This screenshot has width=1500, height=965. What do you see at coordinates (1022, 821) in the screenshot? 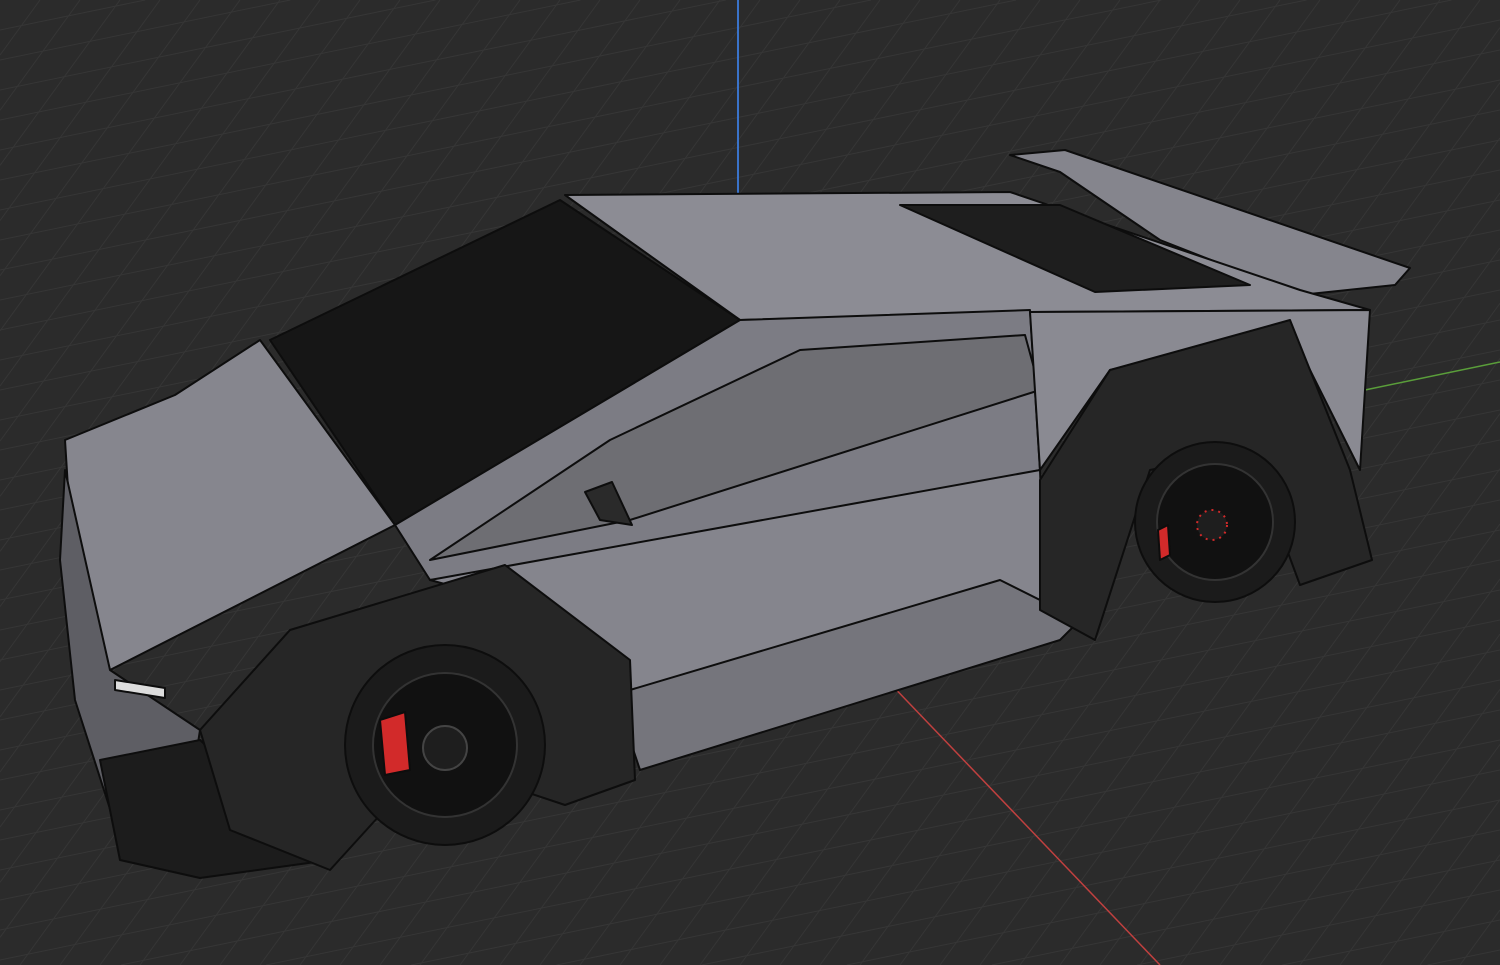
I see `x-axis-line` at bounding box center [1022, 821].